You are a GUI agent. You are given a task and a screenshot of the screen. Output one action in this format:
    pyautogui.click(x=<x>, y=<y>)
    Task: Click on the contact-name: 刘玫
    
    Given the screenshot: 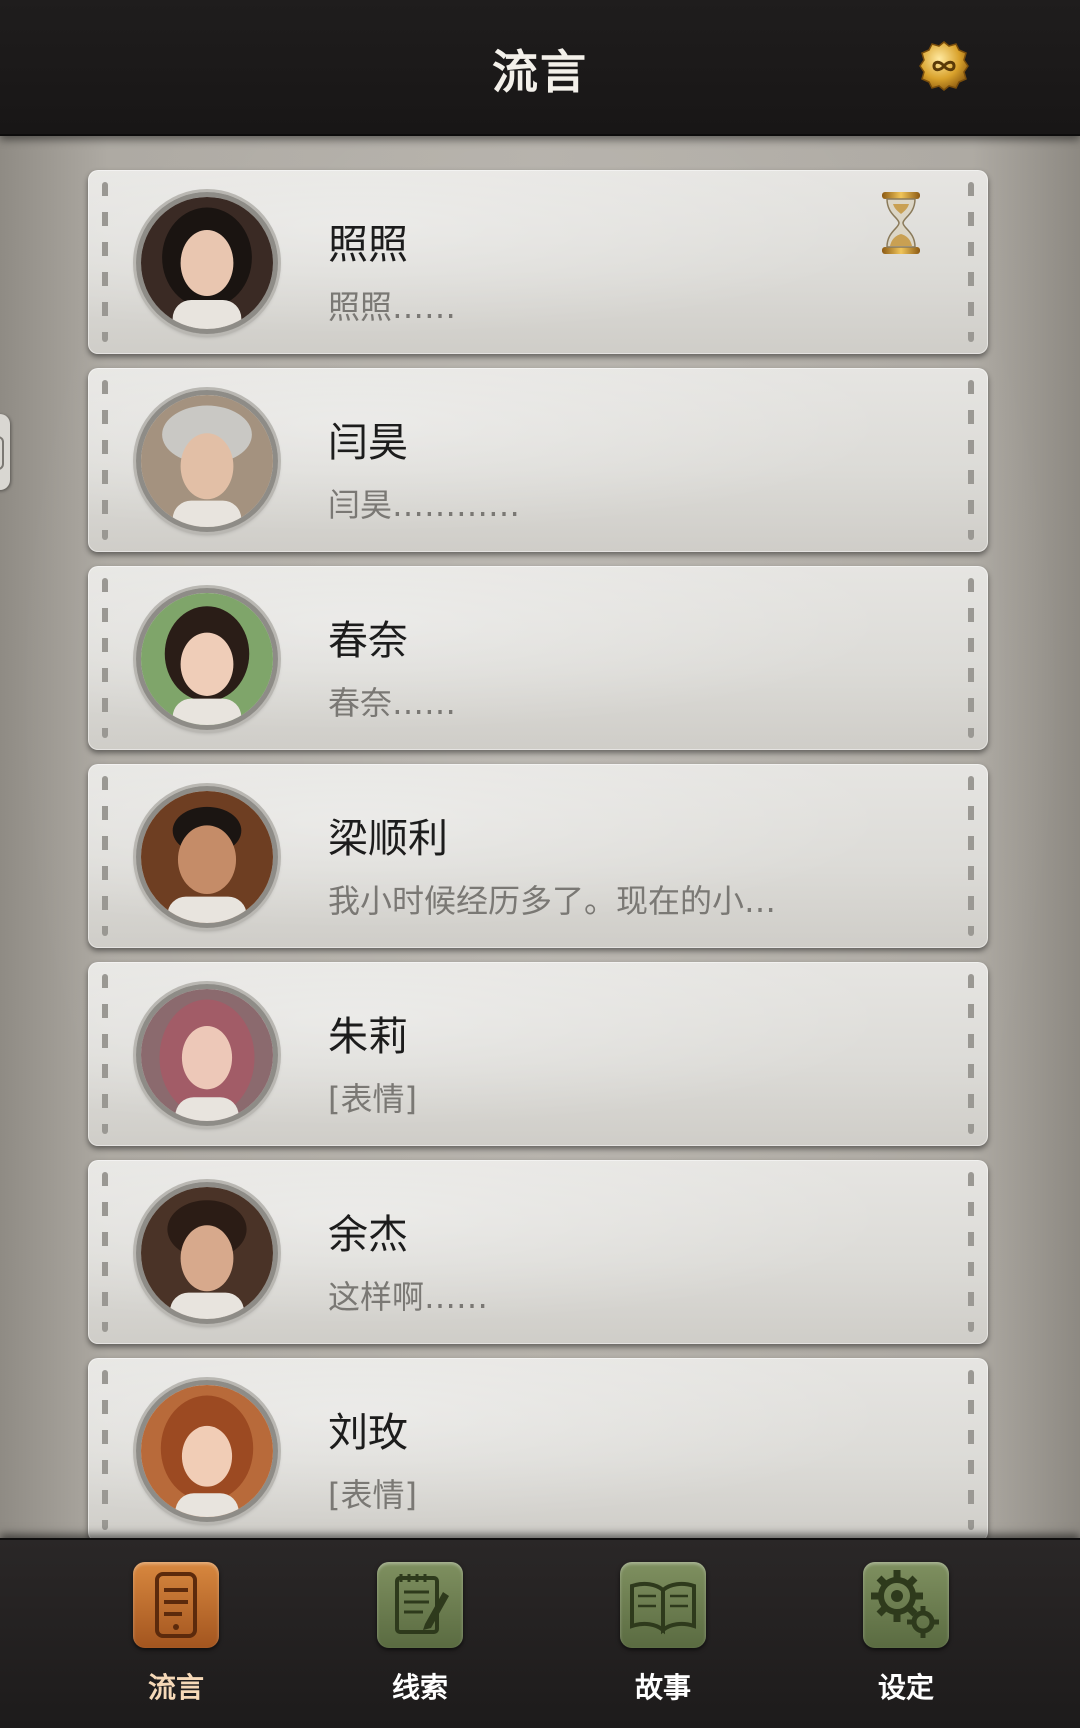 What is the action you would take?
    pyautogui.click(x=368, y=1433)
    